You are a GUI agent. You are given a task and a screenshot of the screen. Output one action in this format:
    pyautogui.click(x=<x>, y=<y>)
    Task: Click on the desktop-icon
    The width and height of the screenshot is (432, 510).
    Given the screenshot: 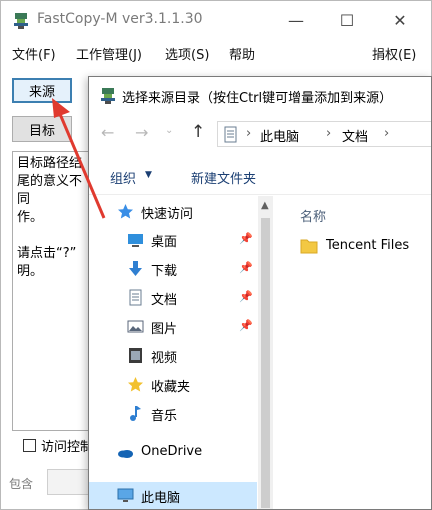 What is the action you would take?
    pyautogui.click(x=135, y=240)
    